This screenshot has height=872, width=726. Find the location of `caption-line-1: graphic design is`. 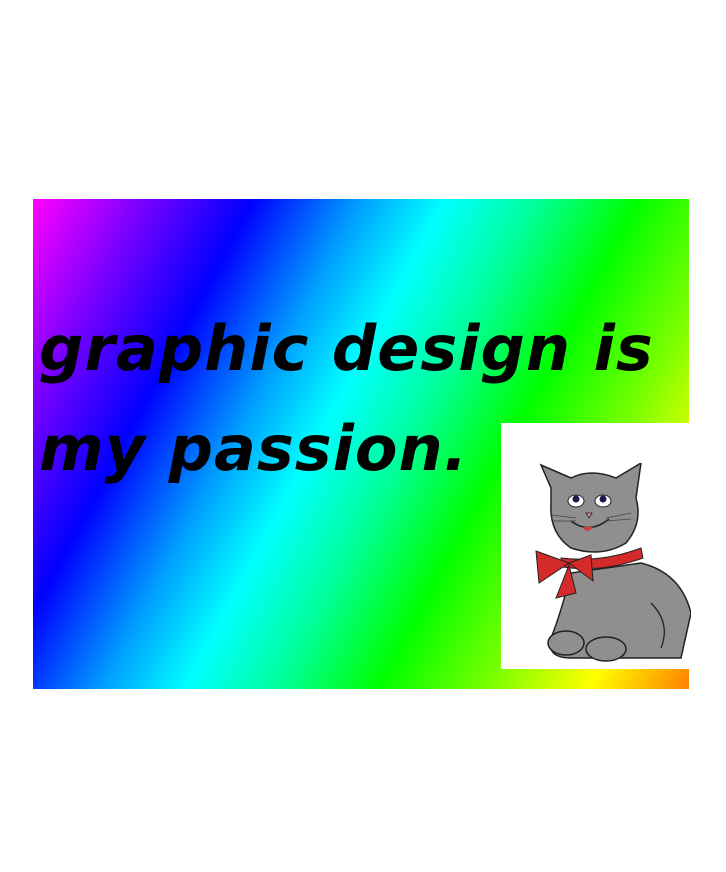

caption-line-1: graphic design is is located at coordinates (346, 348).